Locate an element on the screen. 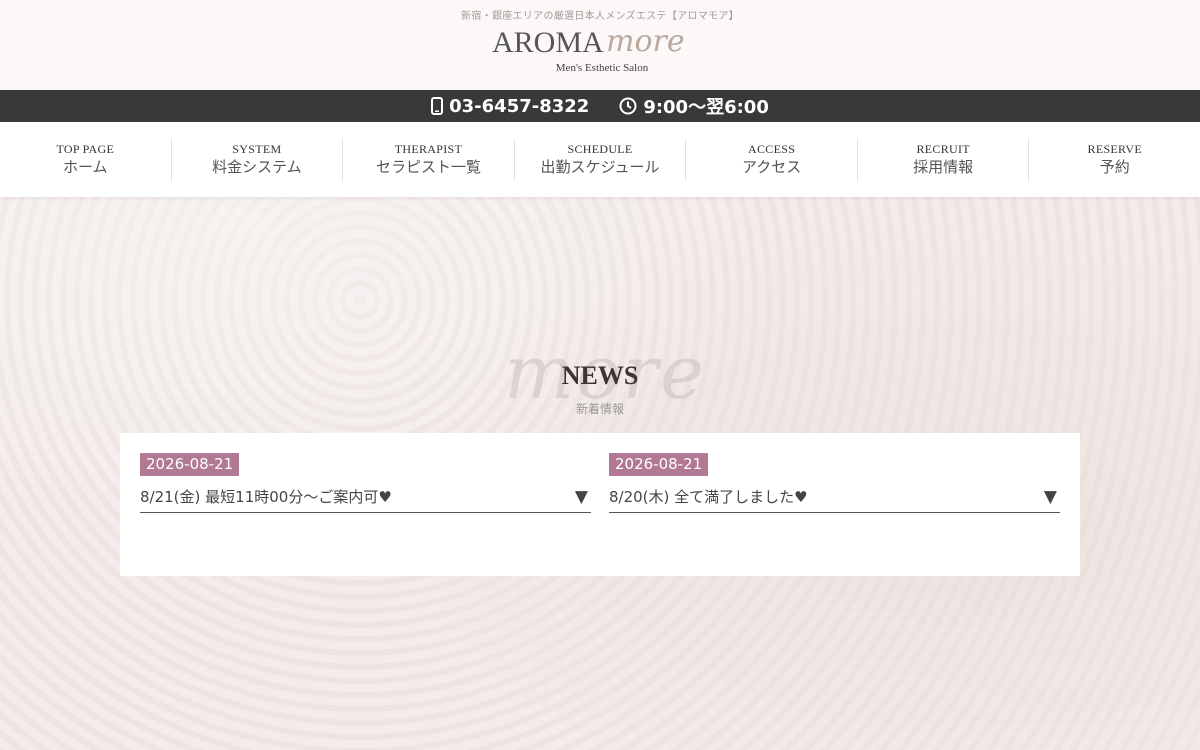 This screenshot has height=750, width=1200. news-title: NEWS is located at coordinates (600, 375).